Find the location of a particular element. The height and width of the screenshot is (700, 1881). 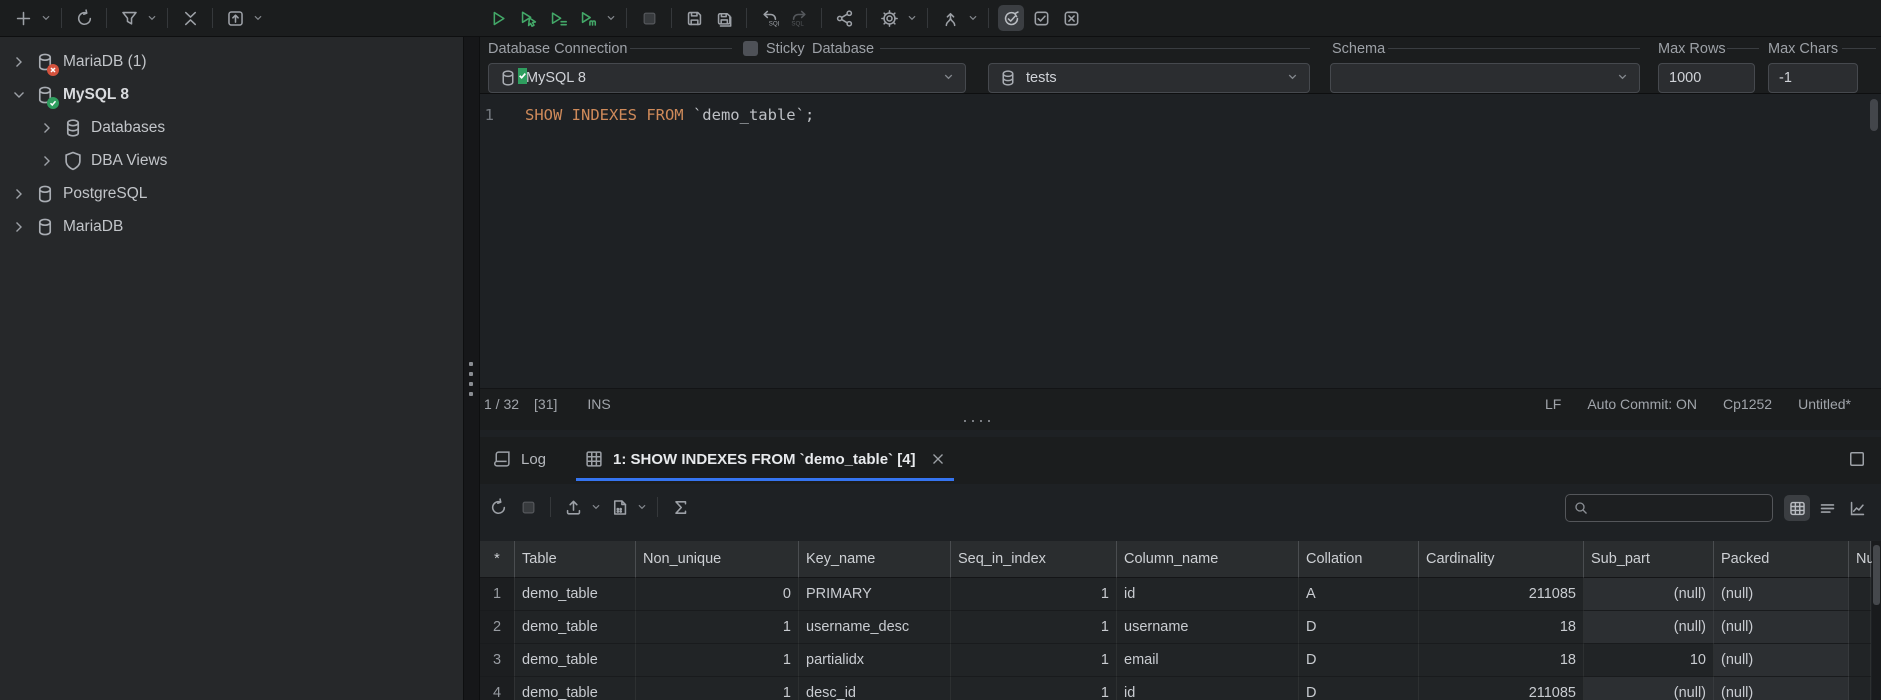

cell-col-column-name: id is located at coordinates (1208, 688).